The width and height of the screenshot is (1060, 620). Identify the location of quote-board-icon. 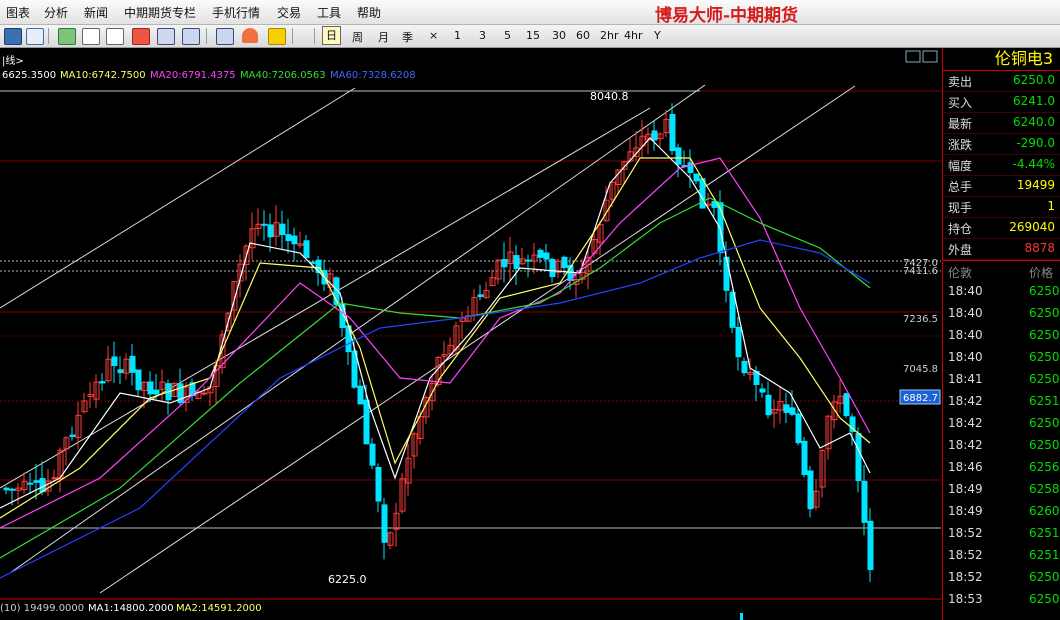
(13, 36).